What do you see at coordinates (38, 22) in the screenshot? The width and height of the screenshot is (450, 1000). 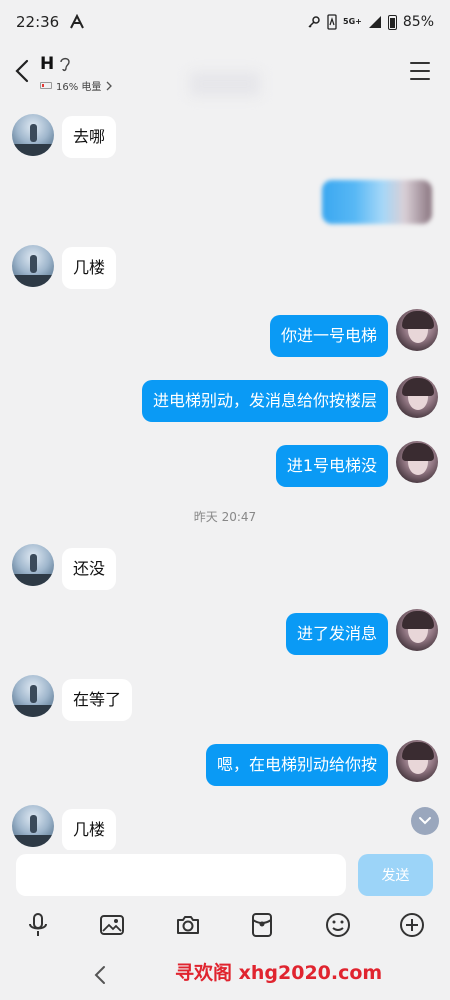 I see `status-time: 22:36` at bounding box center [38, 22].